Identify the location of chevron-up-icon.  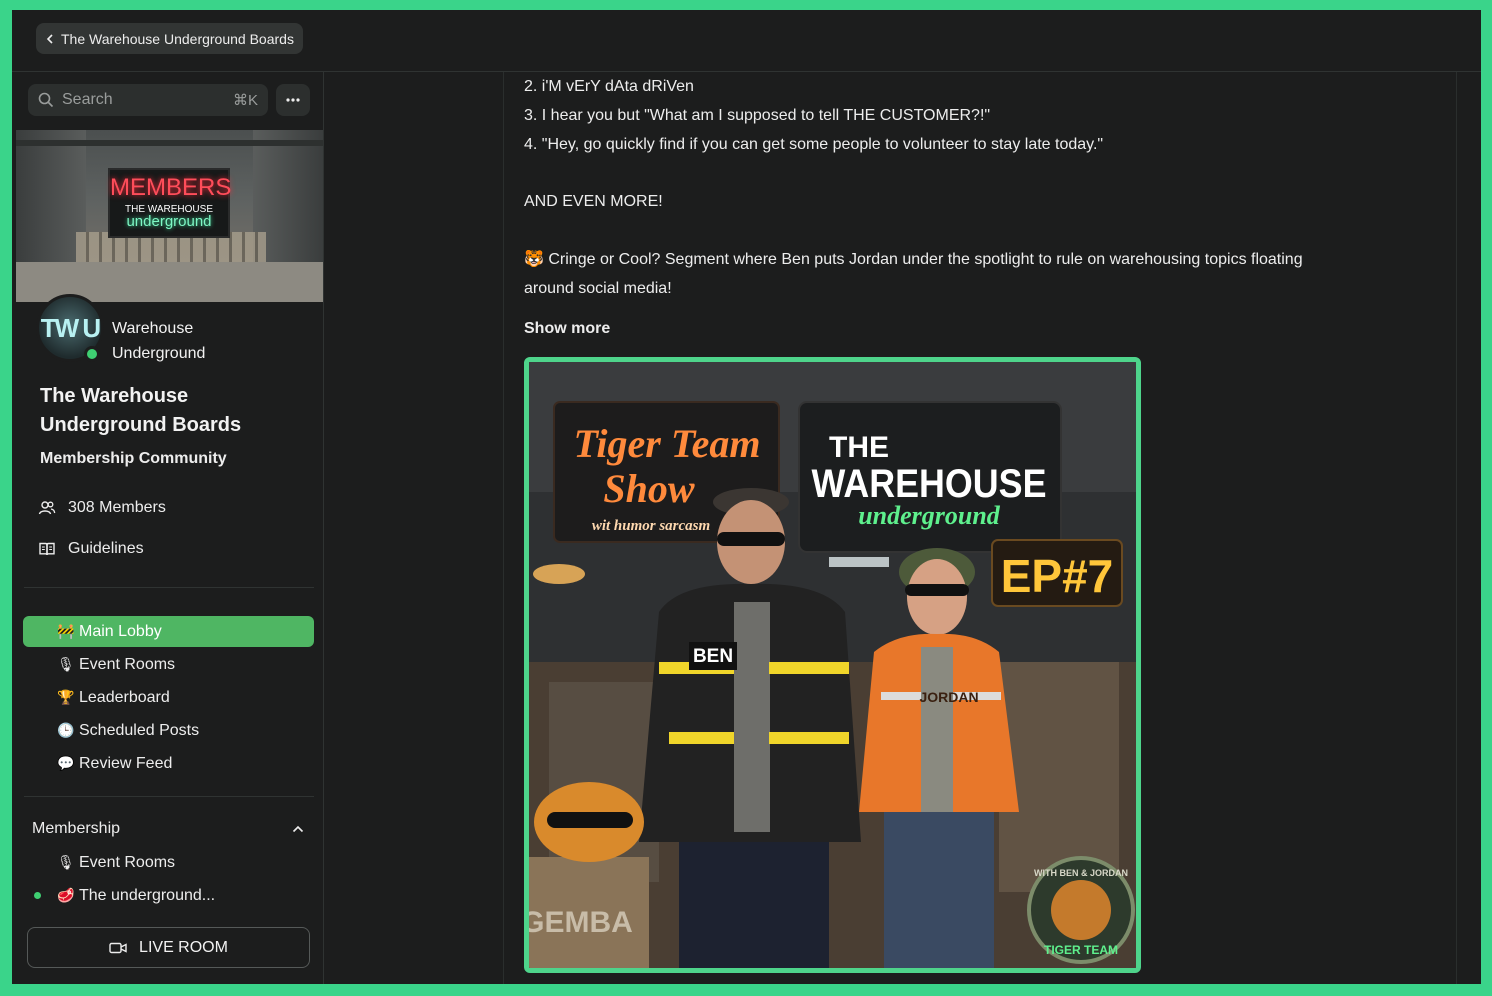
(298, 829).